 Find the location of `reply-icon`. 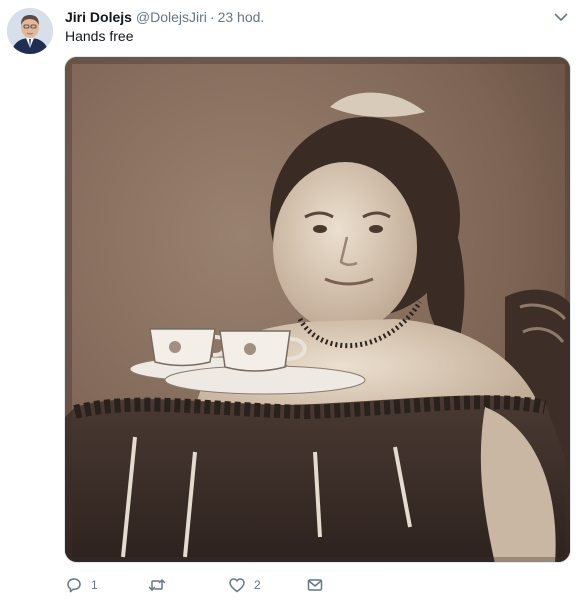

reply-icon is located at coordinates (74, 585).